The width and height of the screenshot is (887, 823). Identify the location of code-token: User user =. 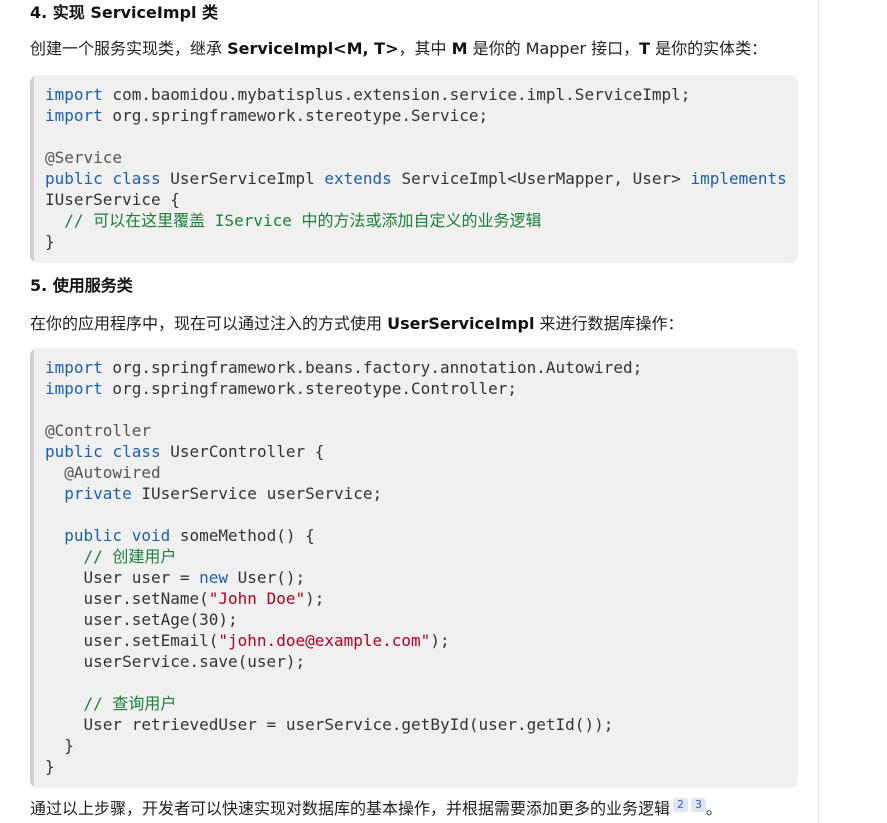
(122, 577).